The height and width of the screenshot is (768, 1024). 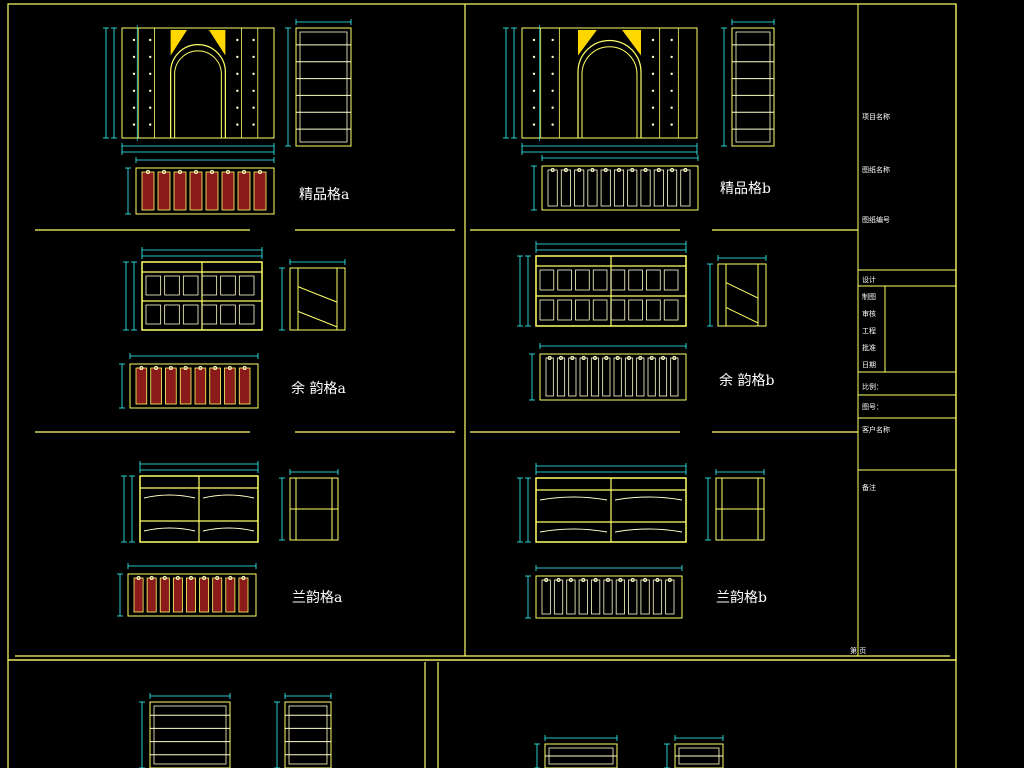 I want to click on tb-draw: 制图, so click(x=869, y=297).